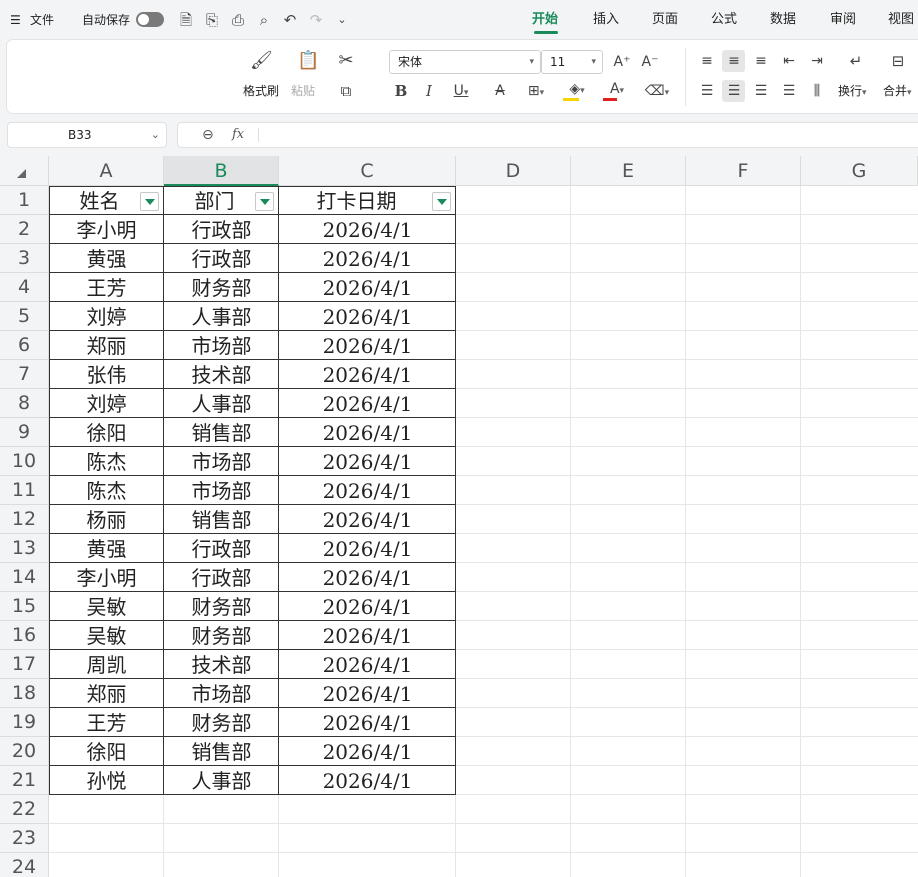  Describe the element at coordinates (24, 780) in the screenshot. I see `row-header-21: 21` at that location.